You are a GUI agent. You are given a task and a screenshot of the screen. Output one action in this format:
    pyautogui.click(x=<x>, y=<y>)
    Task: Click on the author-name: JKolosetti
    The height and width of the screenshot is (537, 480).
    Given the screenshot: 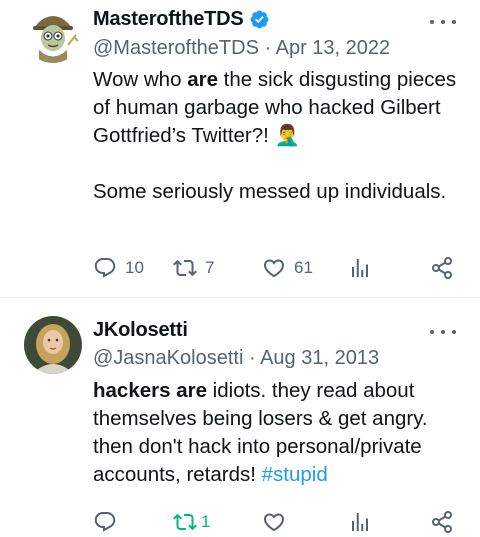 What is the action you would take?
    pyautogui.click(x=140, y=330)
    